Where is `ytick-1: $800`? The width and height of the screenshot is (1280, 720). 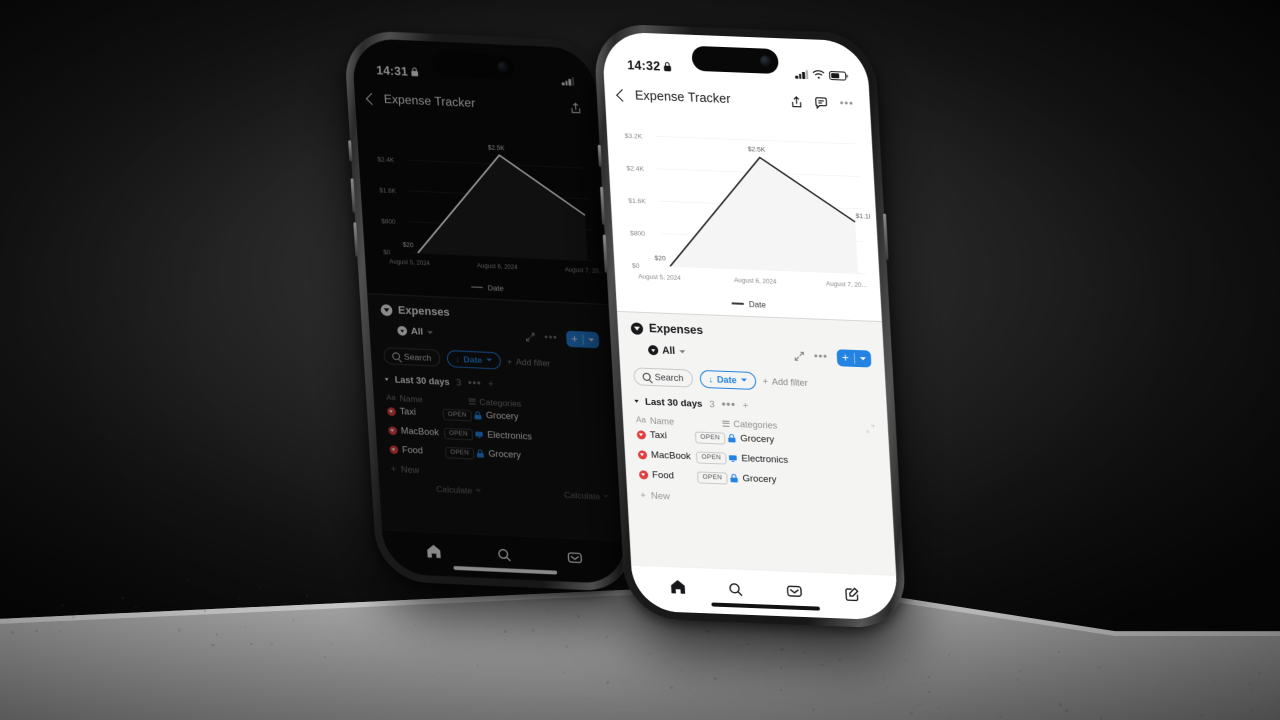 ytick-1: $800 is located at coordinates (388, 222).